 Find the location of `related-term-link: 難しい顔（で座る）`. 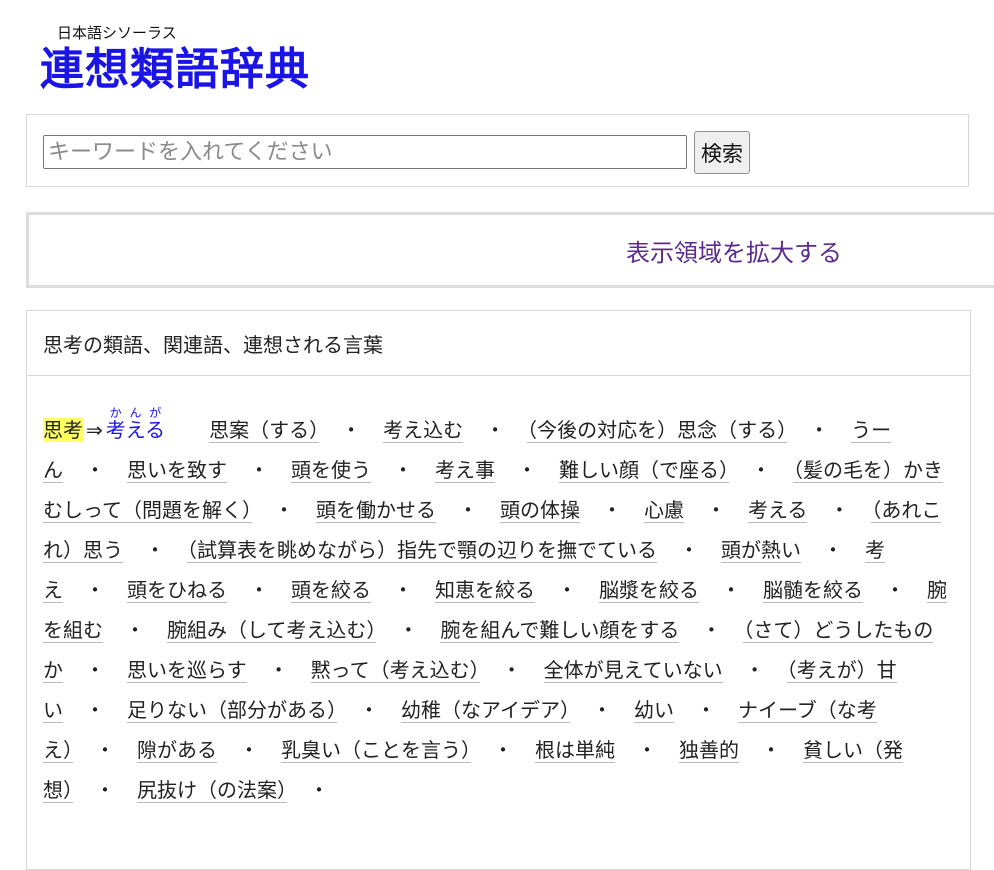

related-term-link: 難しい顔（で座る） is located at coordinates (644, 470).